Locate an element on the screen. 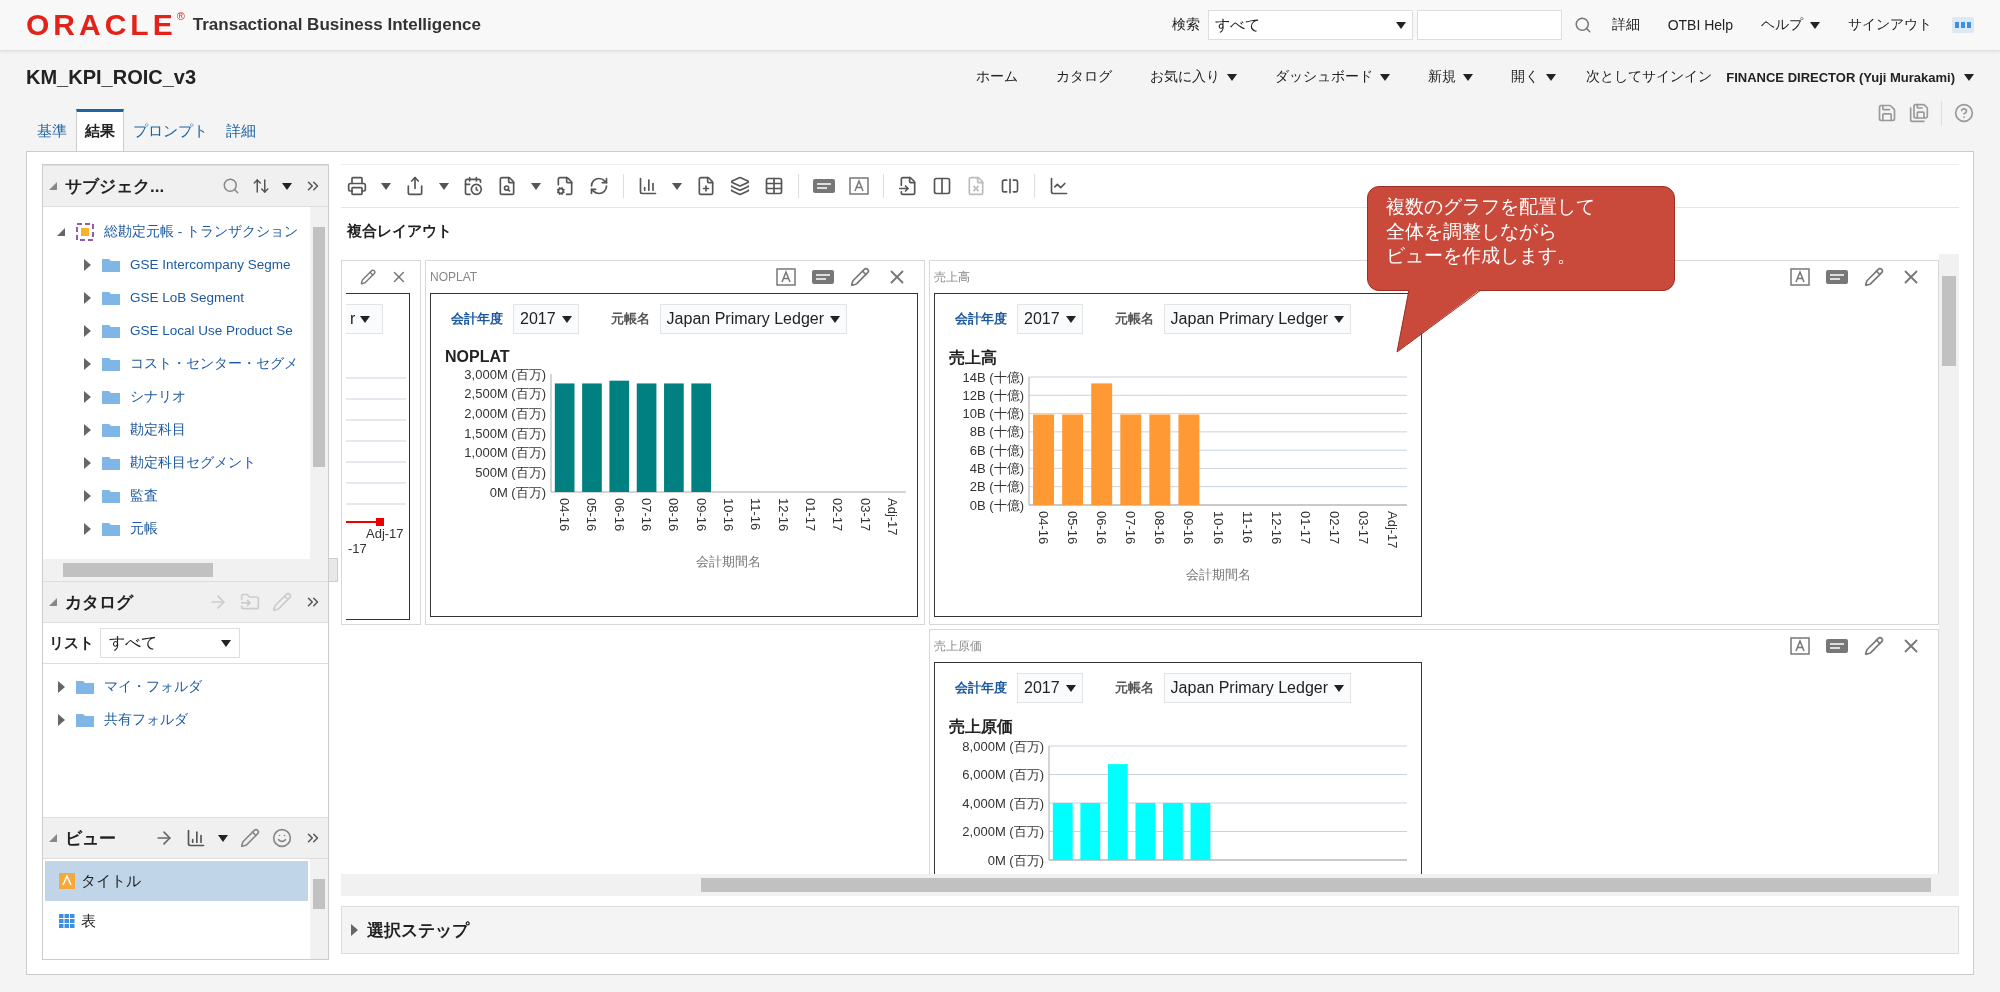 The image size is (2000, 992). tab: プロンプト is located at coordinates (170, 130).